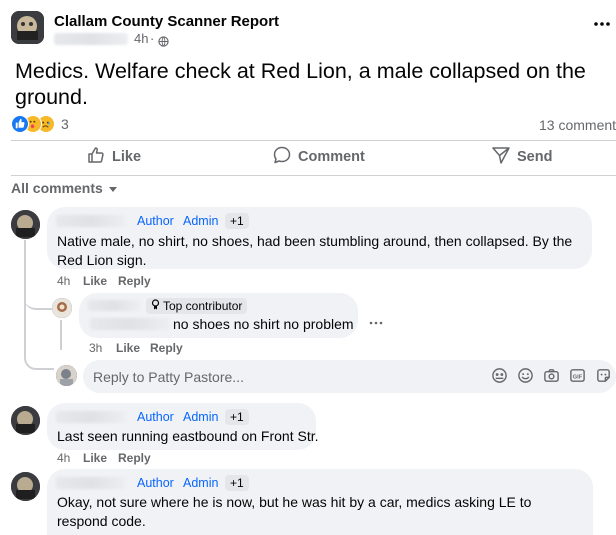  What do you see at coordinates (577, 125) in the screenshot?
I see `comment-count: 13 comments` at bounding box center [577, 125].